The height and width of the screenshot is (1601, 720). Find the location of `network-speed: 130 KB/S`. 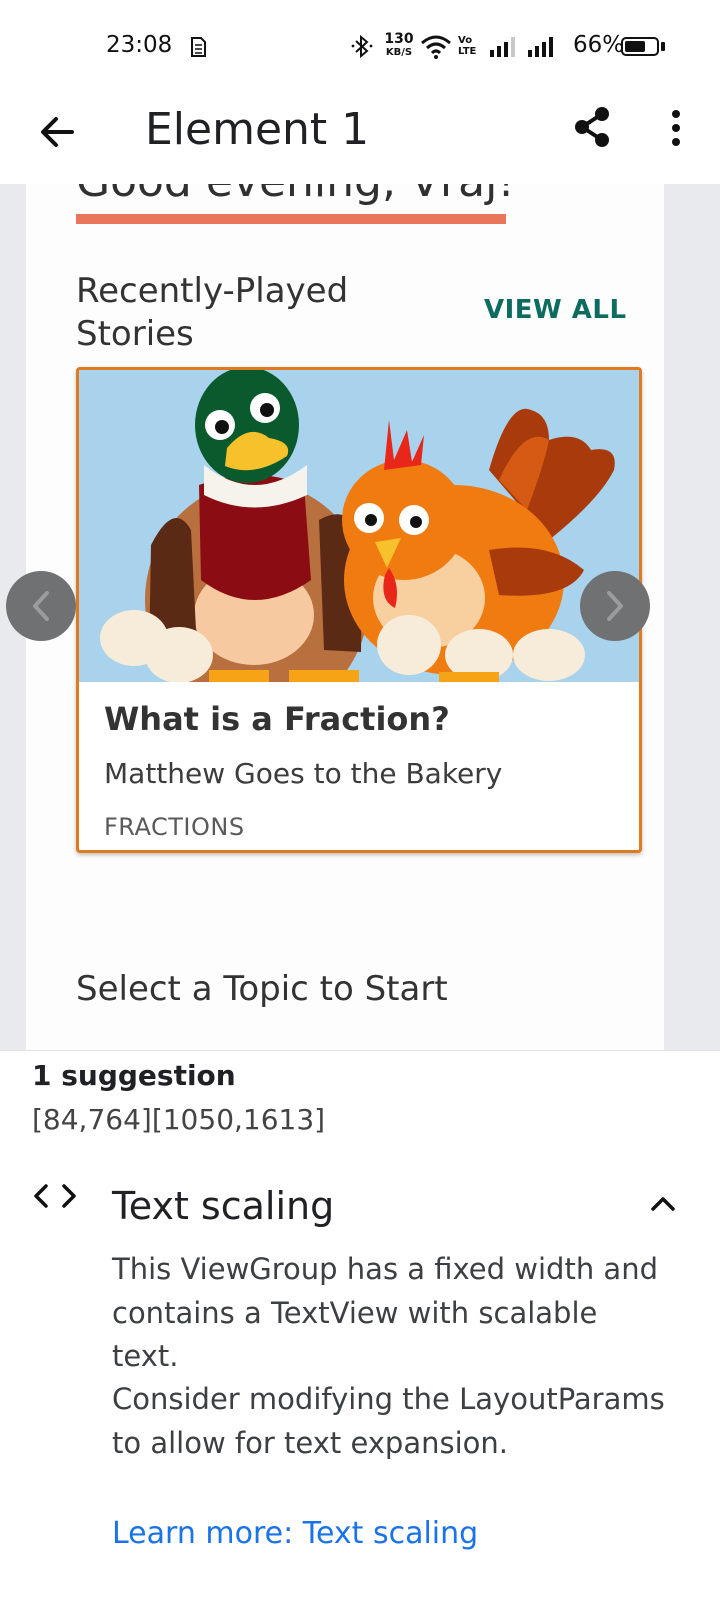

network-speed: 130 KB/S is located at coordinates (399, 45).